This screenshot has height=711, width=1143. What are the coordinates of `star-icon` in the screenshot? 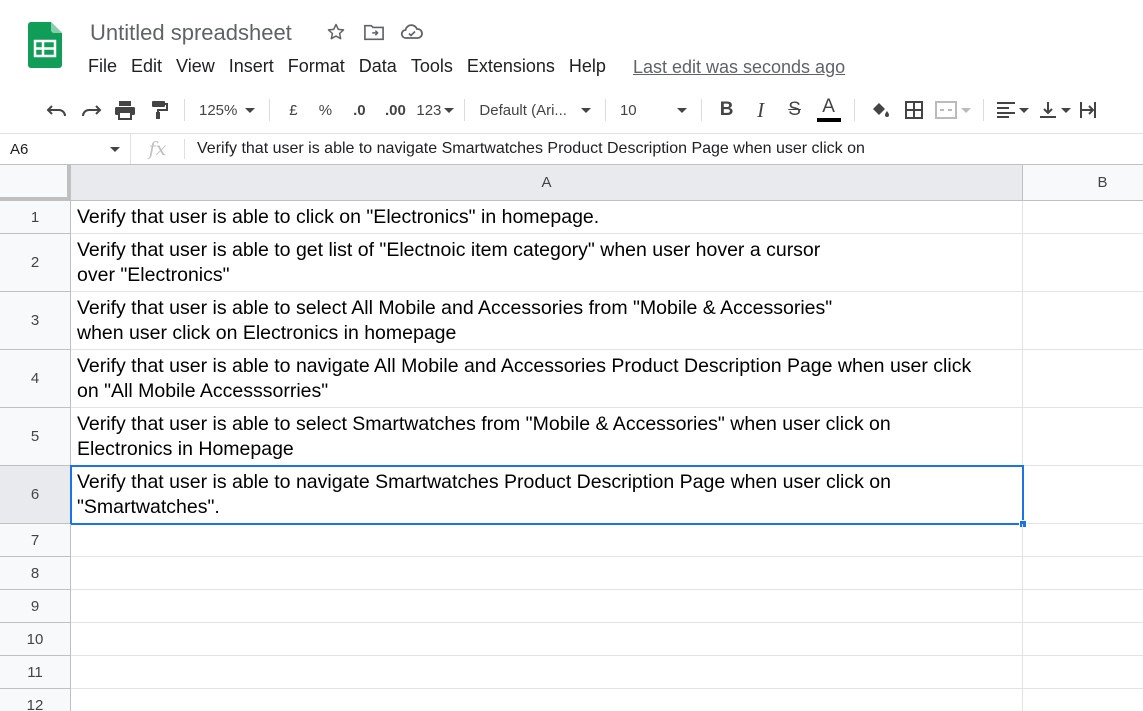 It's located at (336, 32).